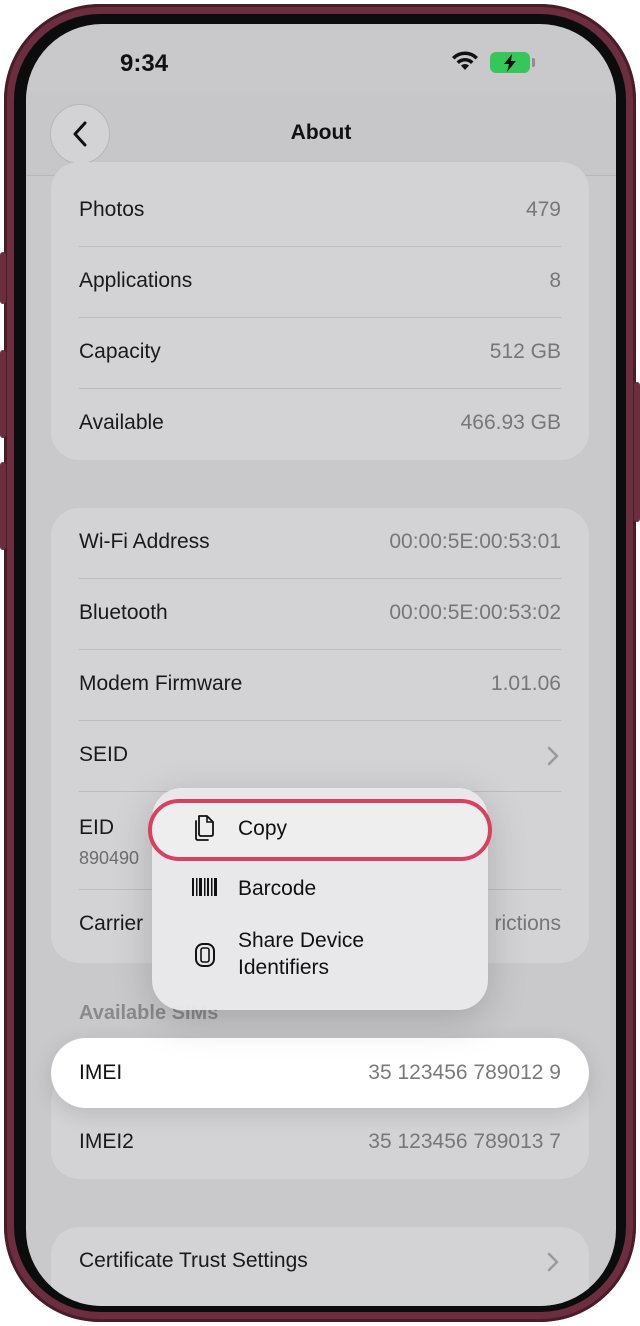  What do you see at coordinates (320, 353) in the screenshot?
I see `list-item: Capacity 512 GB` at bounding box center [320, 353].